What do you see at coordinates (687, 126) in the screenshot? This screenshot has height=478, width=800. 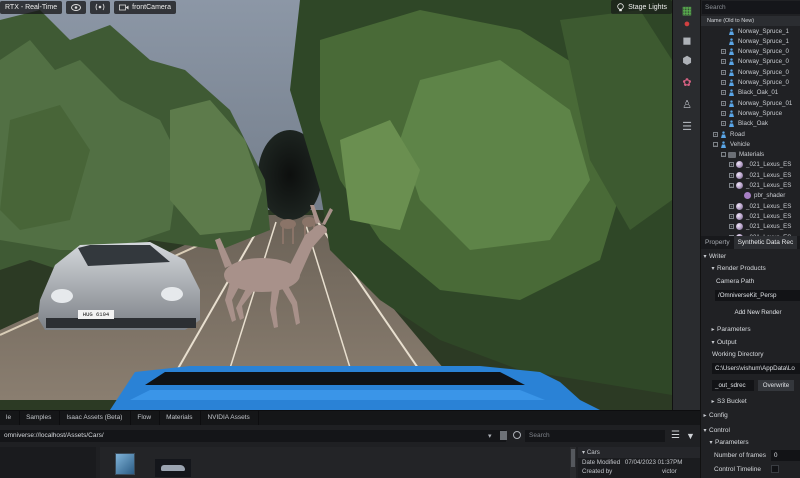 I see `sliders-icon: ☰` at bounding box center [687, 126].